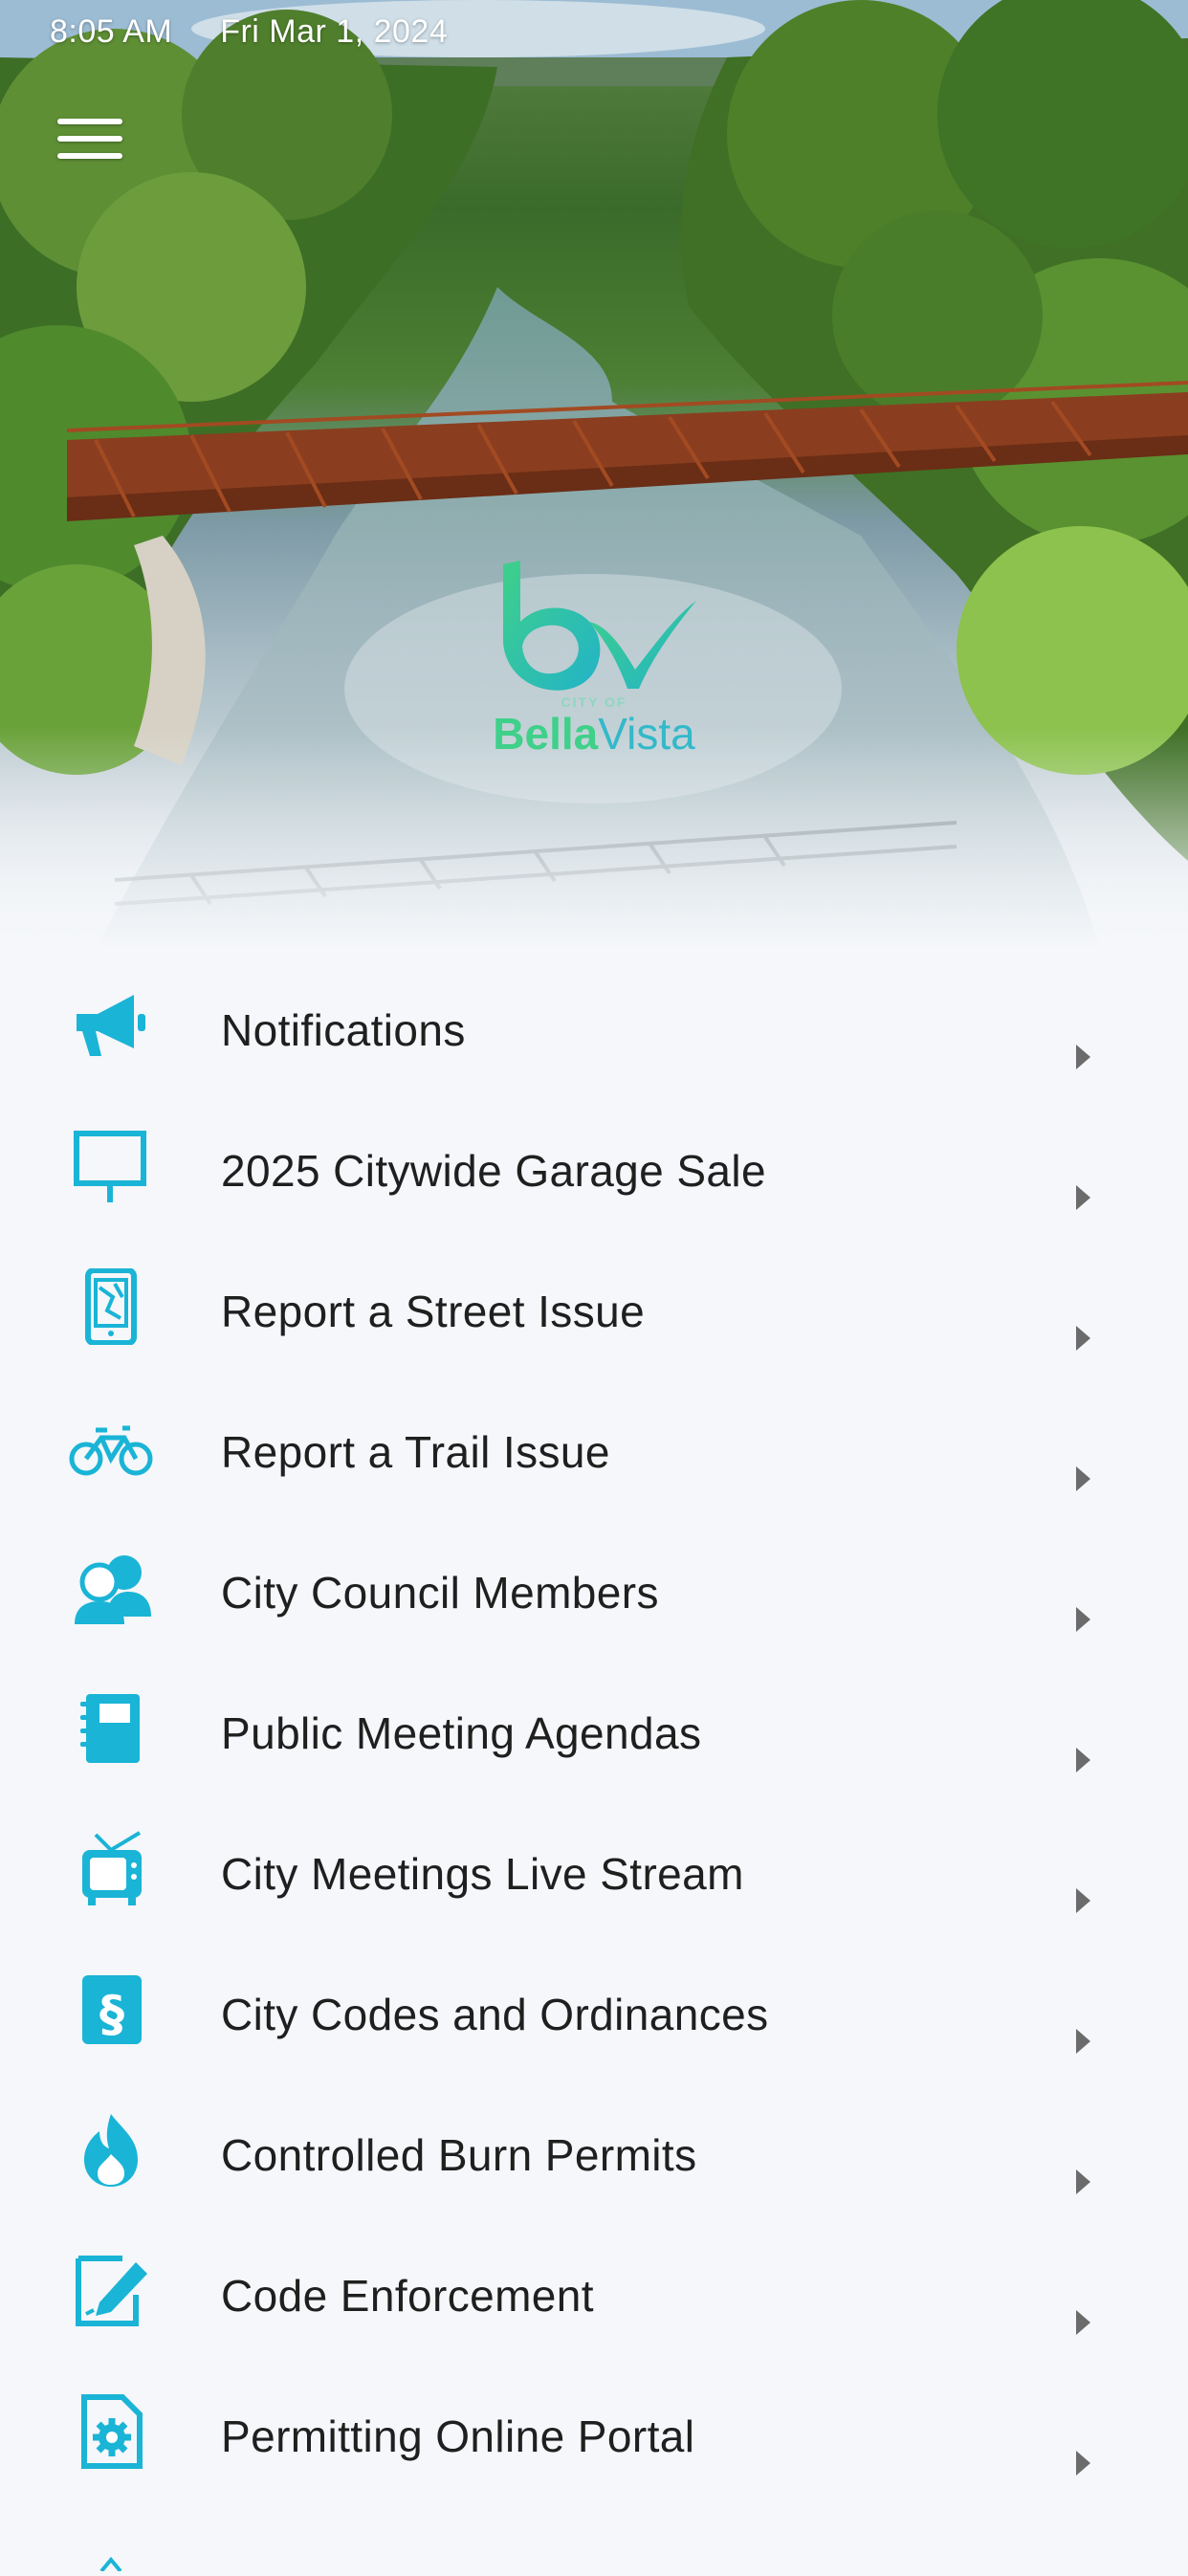  What do you see at coordinates (111, 31) in the screenshot?
I see `status-time: 8:05 AM` at bounding box center [111, 31].